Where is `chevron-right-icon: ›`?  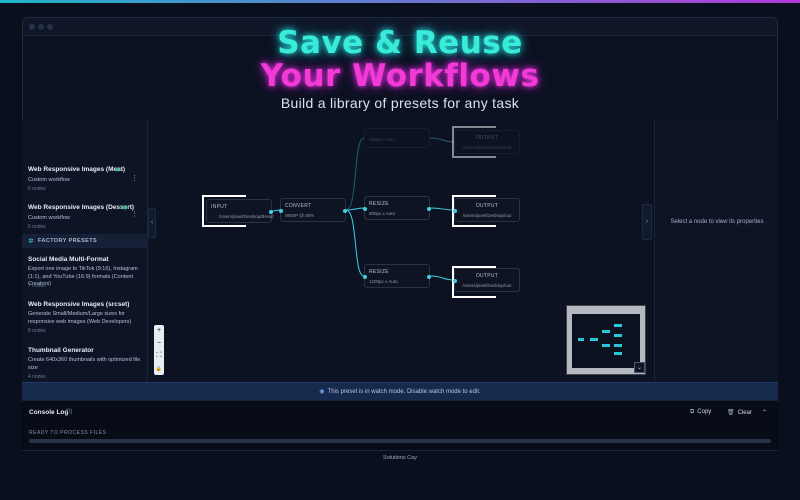 chevron-right-icon: › is located at coordinates (647, 221).